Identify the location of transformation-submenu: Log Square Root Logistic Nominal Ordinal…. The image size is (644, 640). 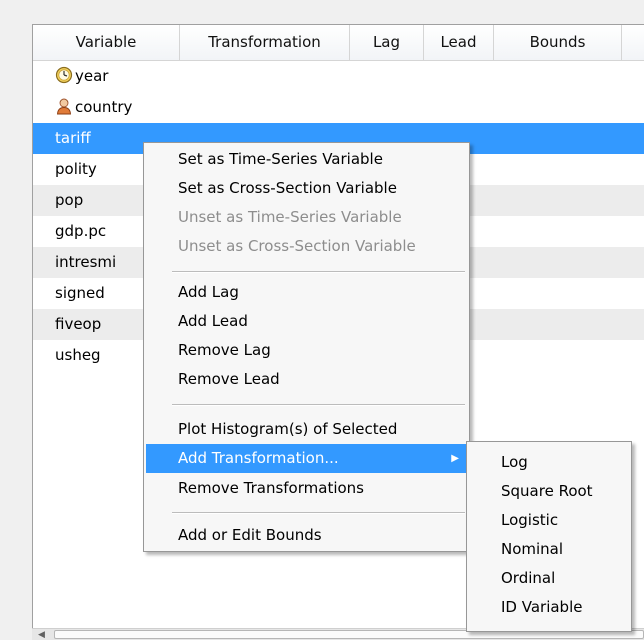
(549, 536).